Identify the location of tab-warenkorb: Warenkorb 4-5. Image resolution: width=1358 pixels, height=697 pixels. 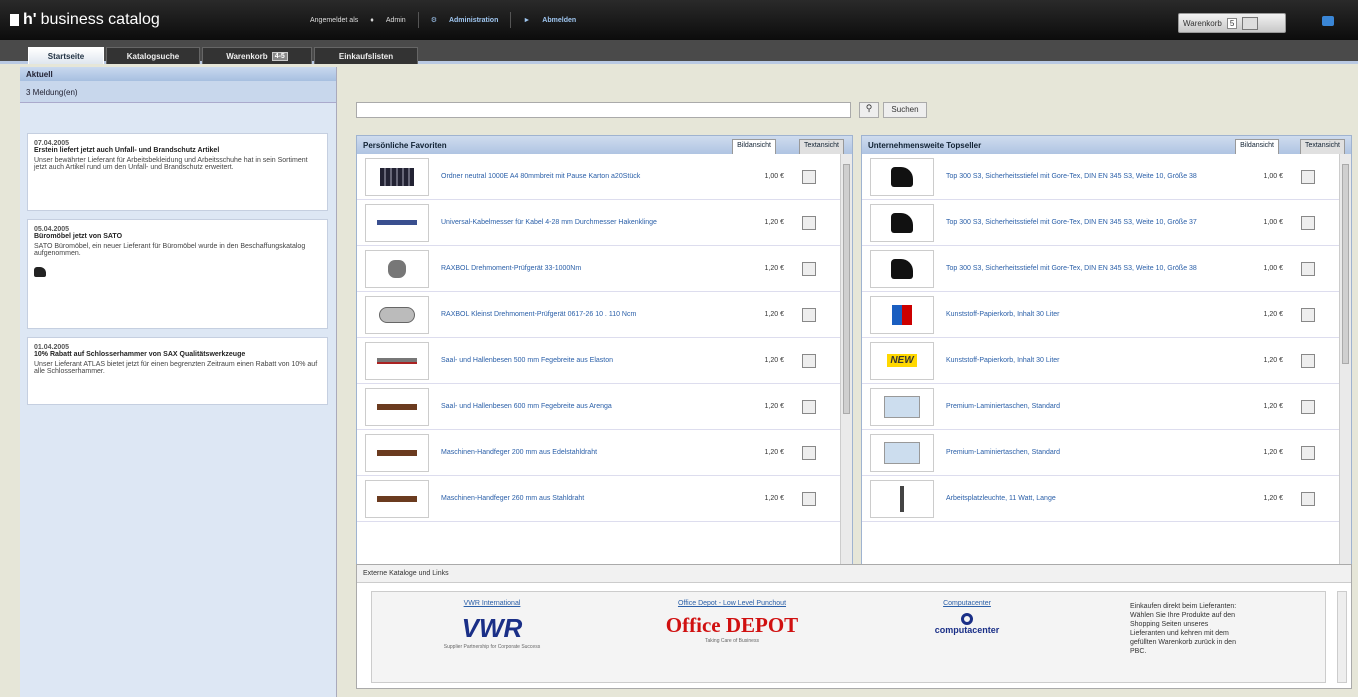
(257, 55).